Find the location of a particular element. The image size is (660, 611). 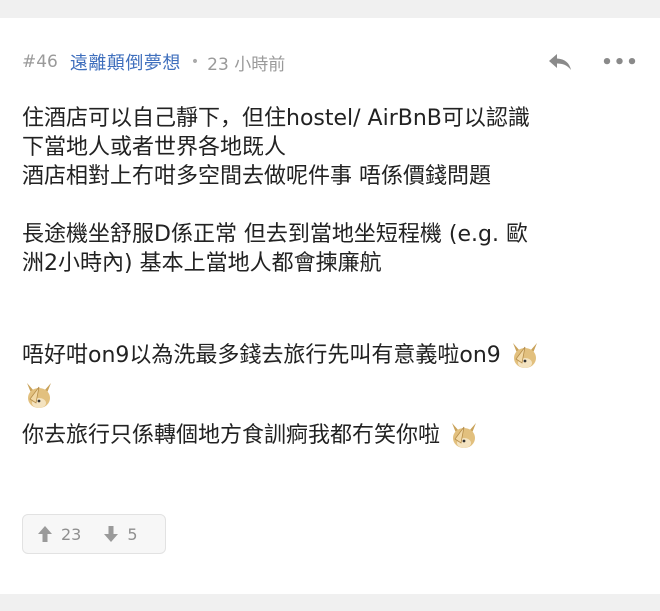

content-line: 酒店相對上冇咁多空間去做呢件事 唔係價錢問題 is located at coordinates (256, 176).